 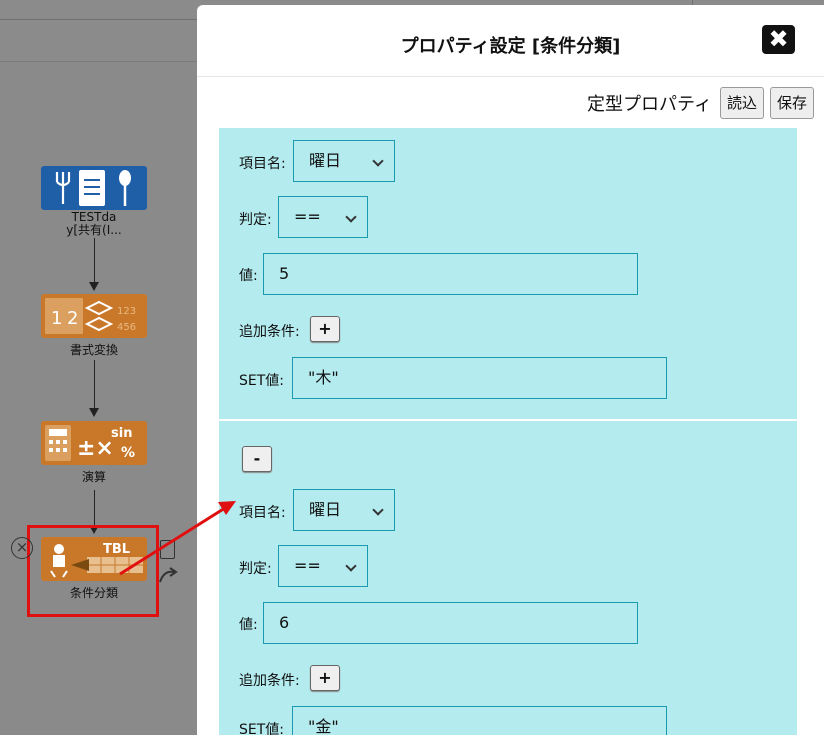 What do you see at coordinates (649, 104) in the screenshot?
I see `preset-label: 定型プロパティ` at bounding box center [649, 104].